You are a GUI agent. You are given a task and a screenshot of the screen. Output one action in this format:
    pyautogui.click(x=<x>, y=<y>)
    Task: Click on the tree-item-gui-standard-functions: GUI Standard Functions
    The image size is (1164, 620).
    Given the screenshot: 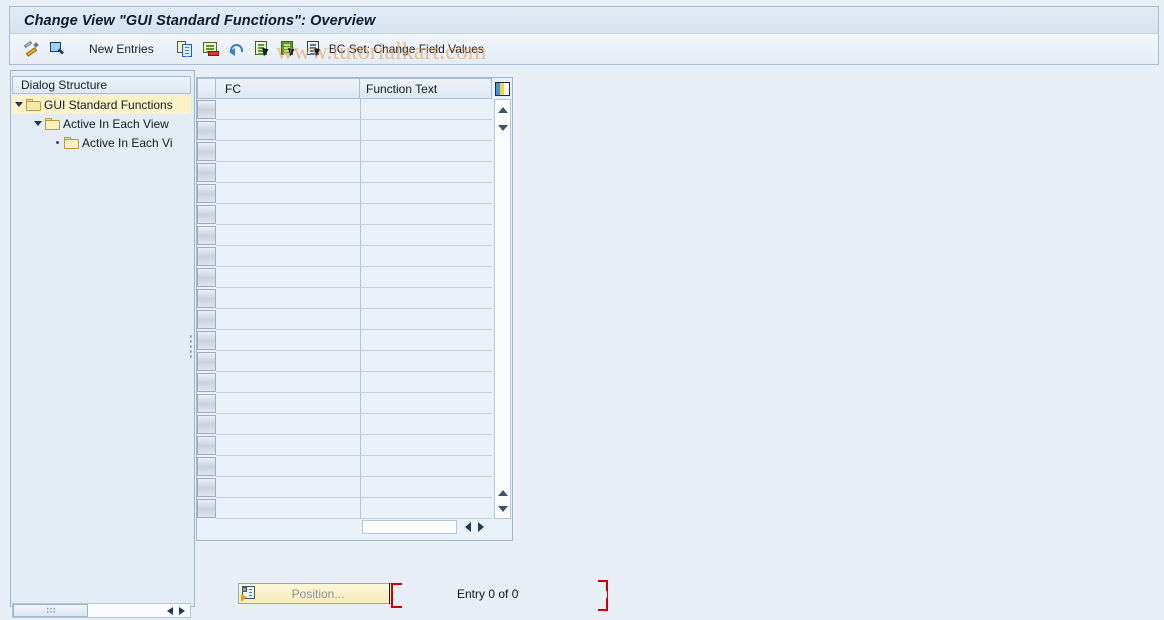 What is the action you would take?
    pyautogui.click(x=101, y=104)
    